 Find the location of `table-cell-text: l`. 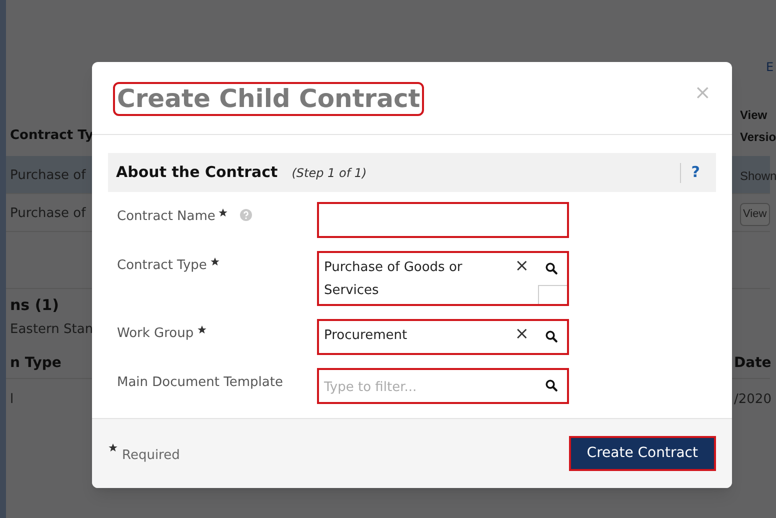

table-cell-text: l is located at coordinates (12, 400).